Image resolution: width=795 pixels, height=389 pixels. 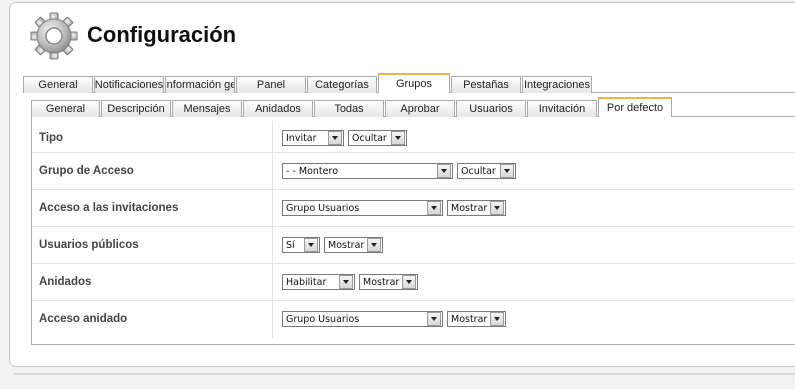 What do you see at coordinates (491, 108) in the screenshot?
I see `subtab-usuarios: Usuarios` at bounding box center [491, 108].